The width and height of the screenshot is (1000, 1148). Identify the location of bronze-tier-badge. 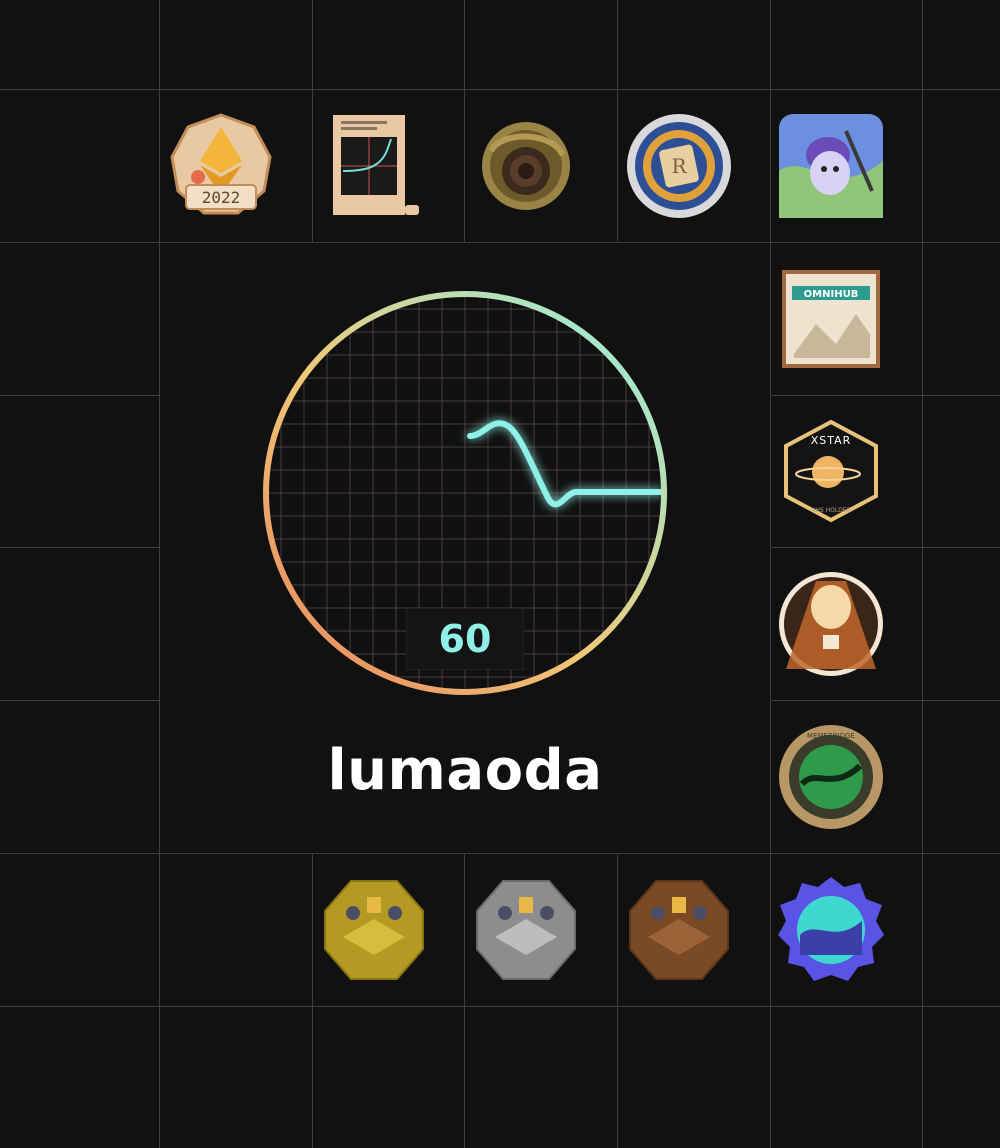
(679, 930).